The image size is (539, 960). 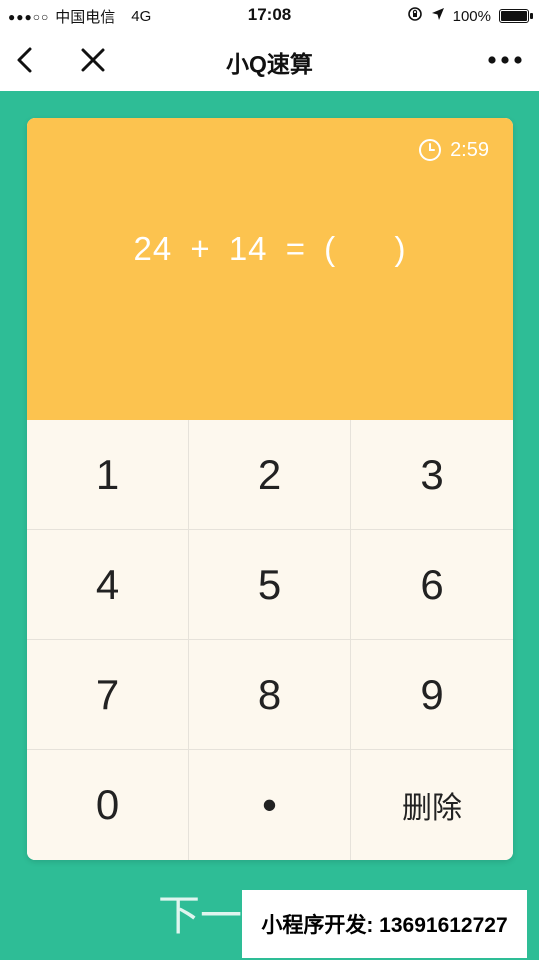 I want to click on more-button, so click(x=505, y=60).